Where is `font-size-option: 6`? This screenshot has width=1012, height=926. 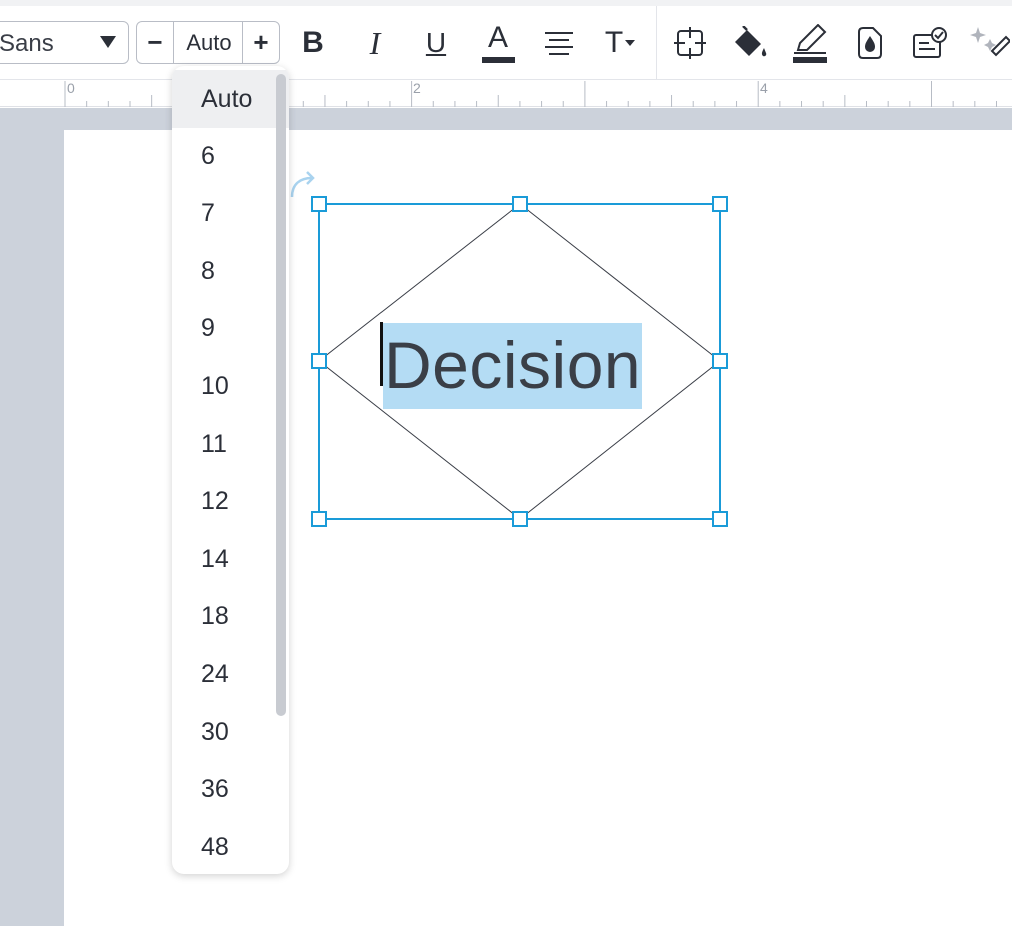 font-size-option: 6 is located at coordinates (230, 156).